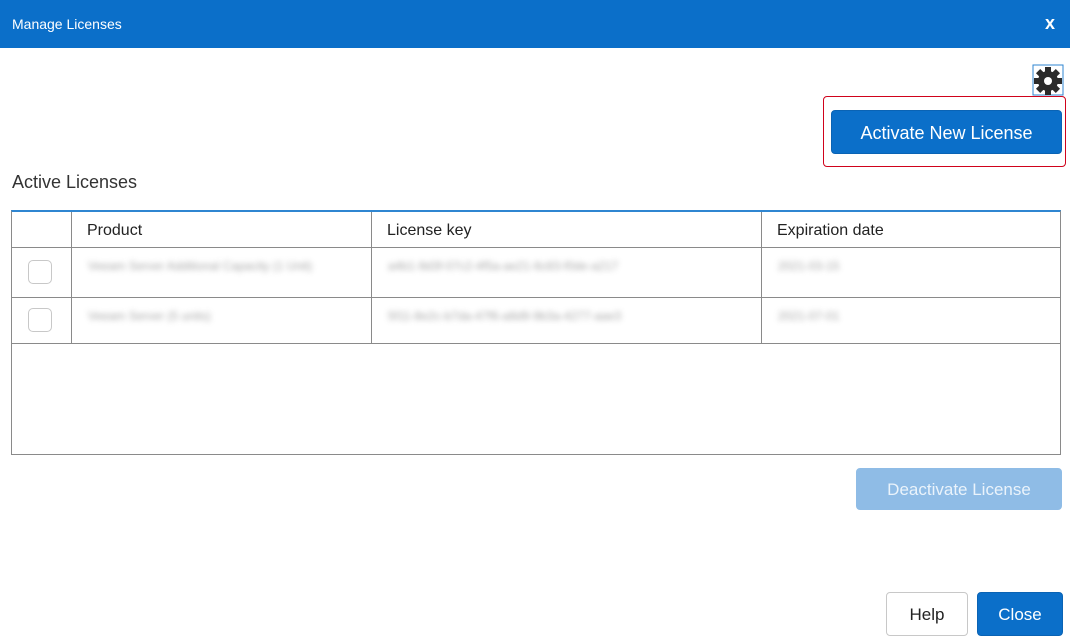 The width and height of the screenshot is (1070, 641). Describe the element at coordinates (567, 229) in the screenshot. I see `header-license-key: License key` at that location.